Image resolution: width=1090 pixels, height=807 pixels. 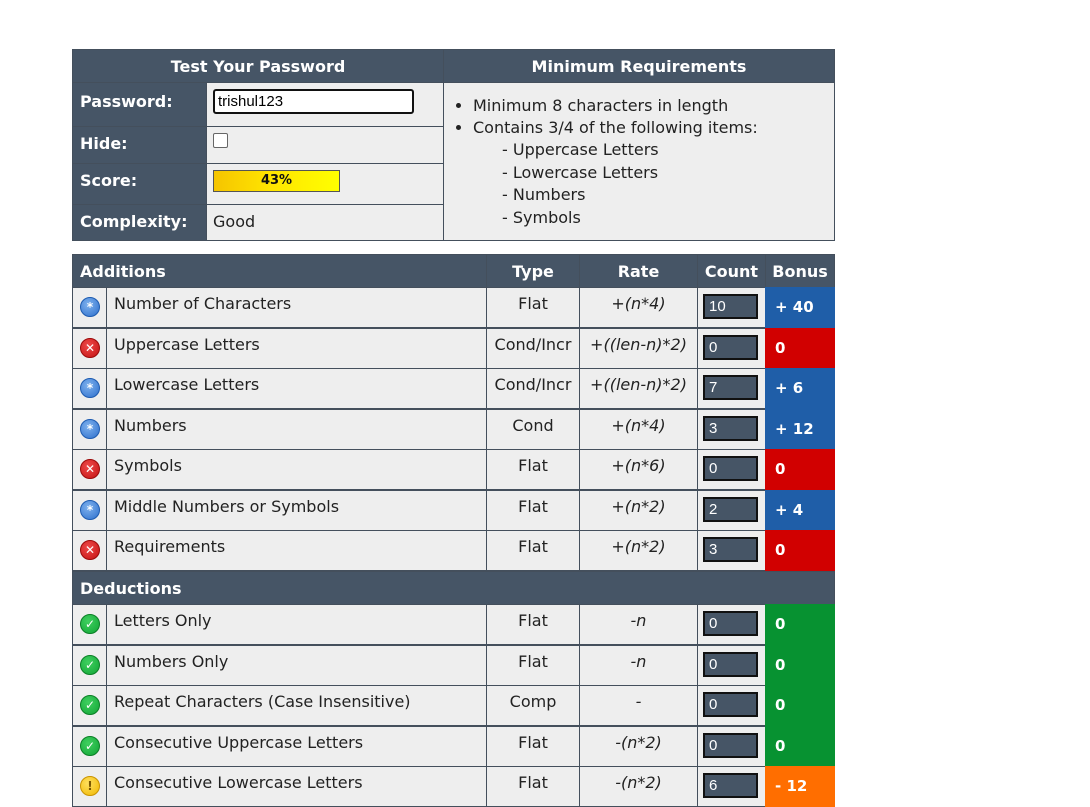 What do you see at coordinates (313, 101) in the screenshot?
I see `password-input: trishul123` at bounding box center [313, 101].